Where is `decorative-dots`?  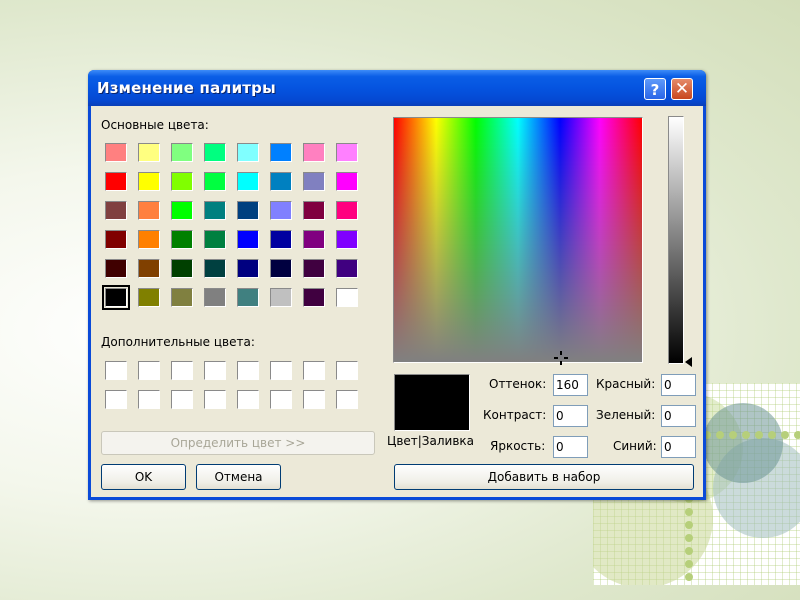
decorative-dots is located at coordinates (751, 435).